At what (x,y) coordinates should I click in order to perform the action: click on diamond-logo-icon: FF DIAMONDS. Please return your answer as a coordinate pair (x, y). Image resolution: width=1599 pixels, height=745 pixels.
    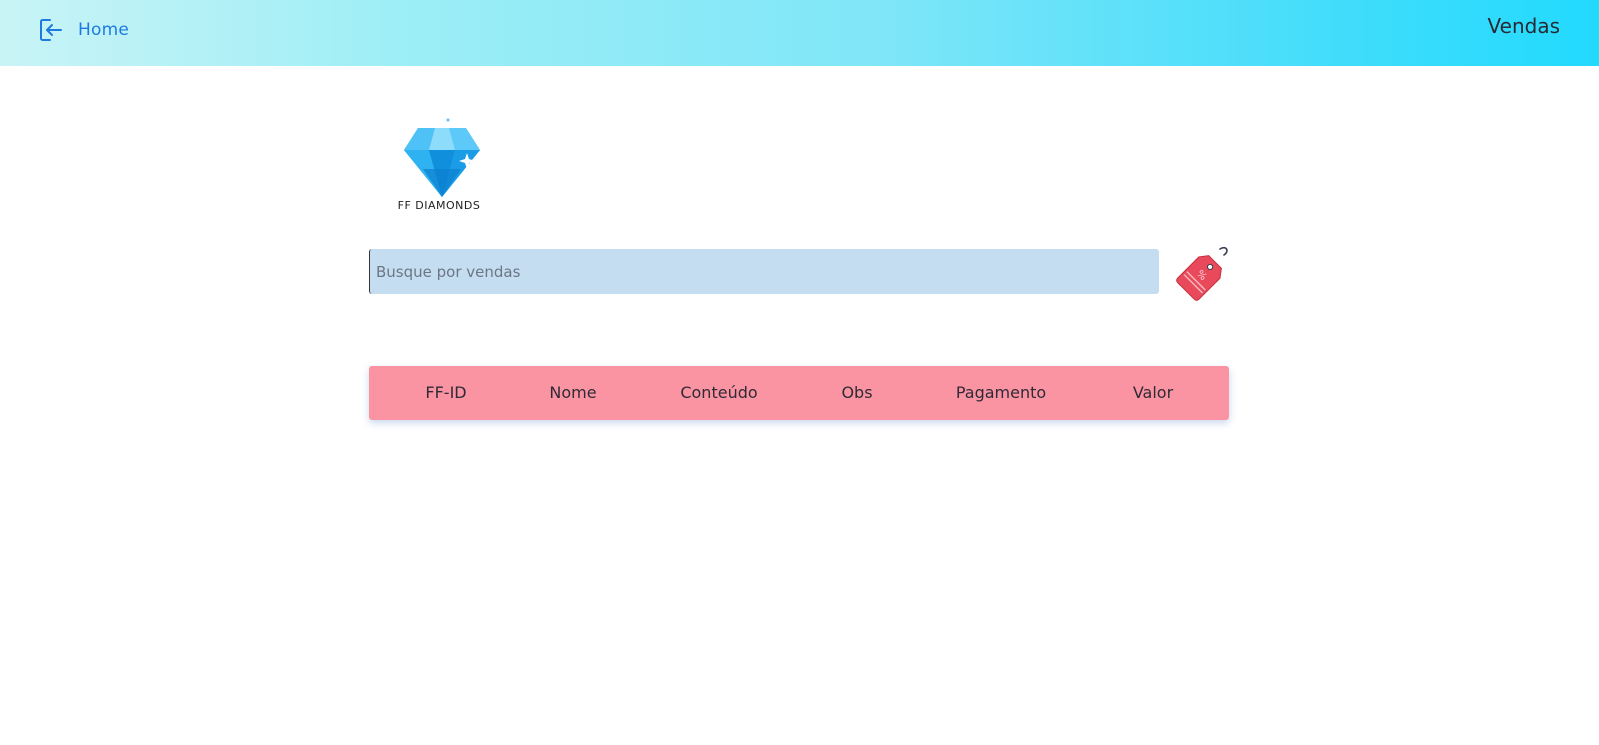
    Looking at the image, I should click on (439, 165).